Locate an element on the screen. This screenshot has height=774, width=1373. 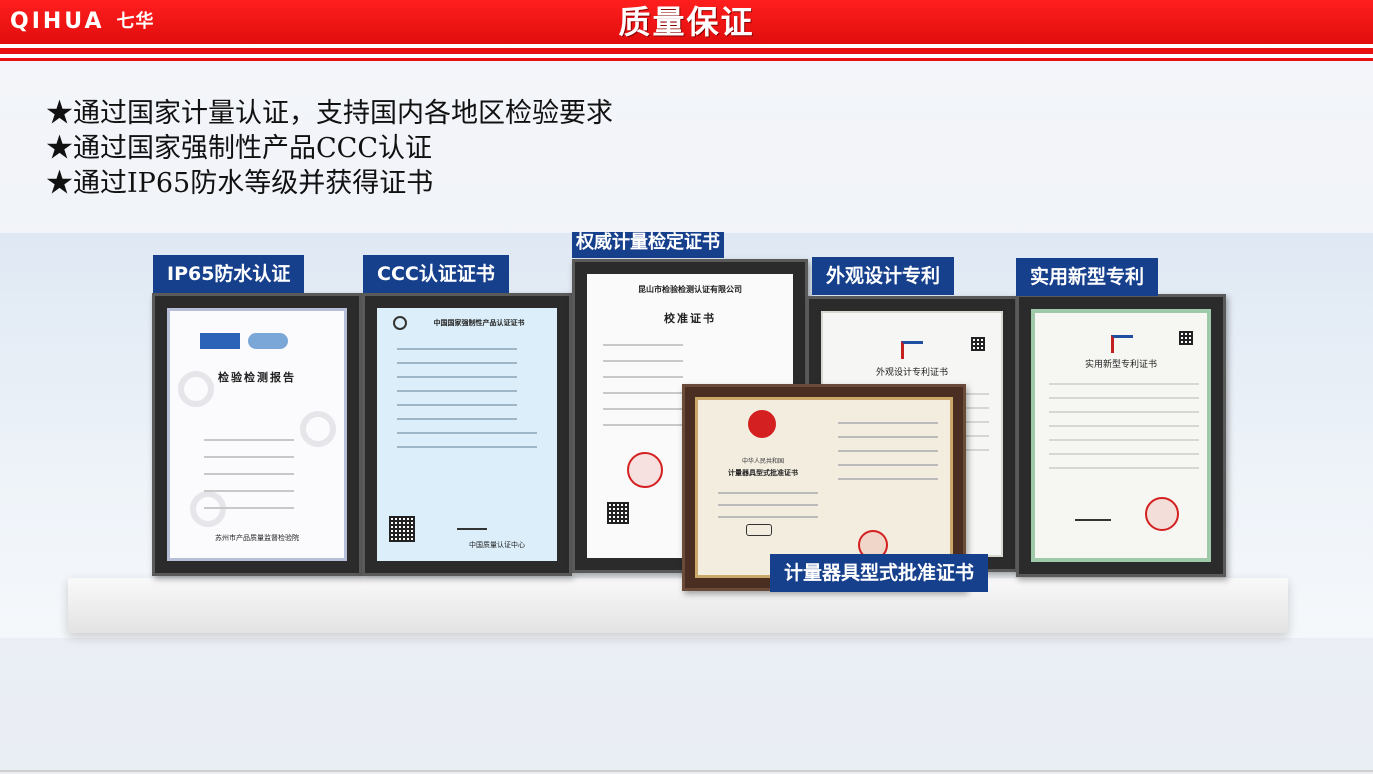
certificate-frame-utility-patent: 实用新型专利证书 is located at coordinates (1121, 435).